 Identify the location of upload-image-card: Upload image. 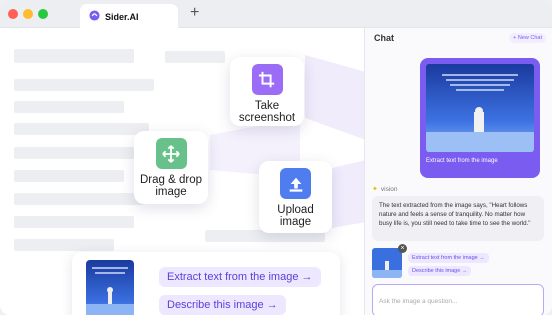
(295, 197).